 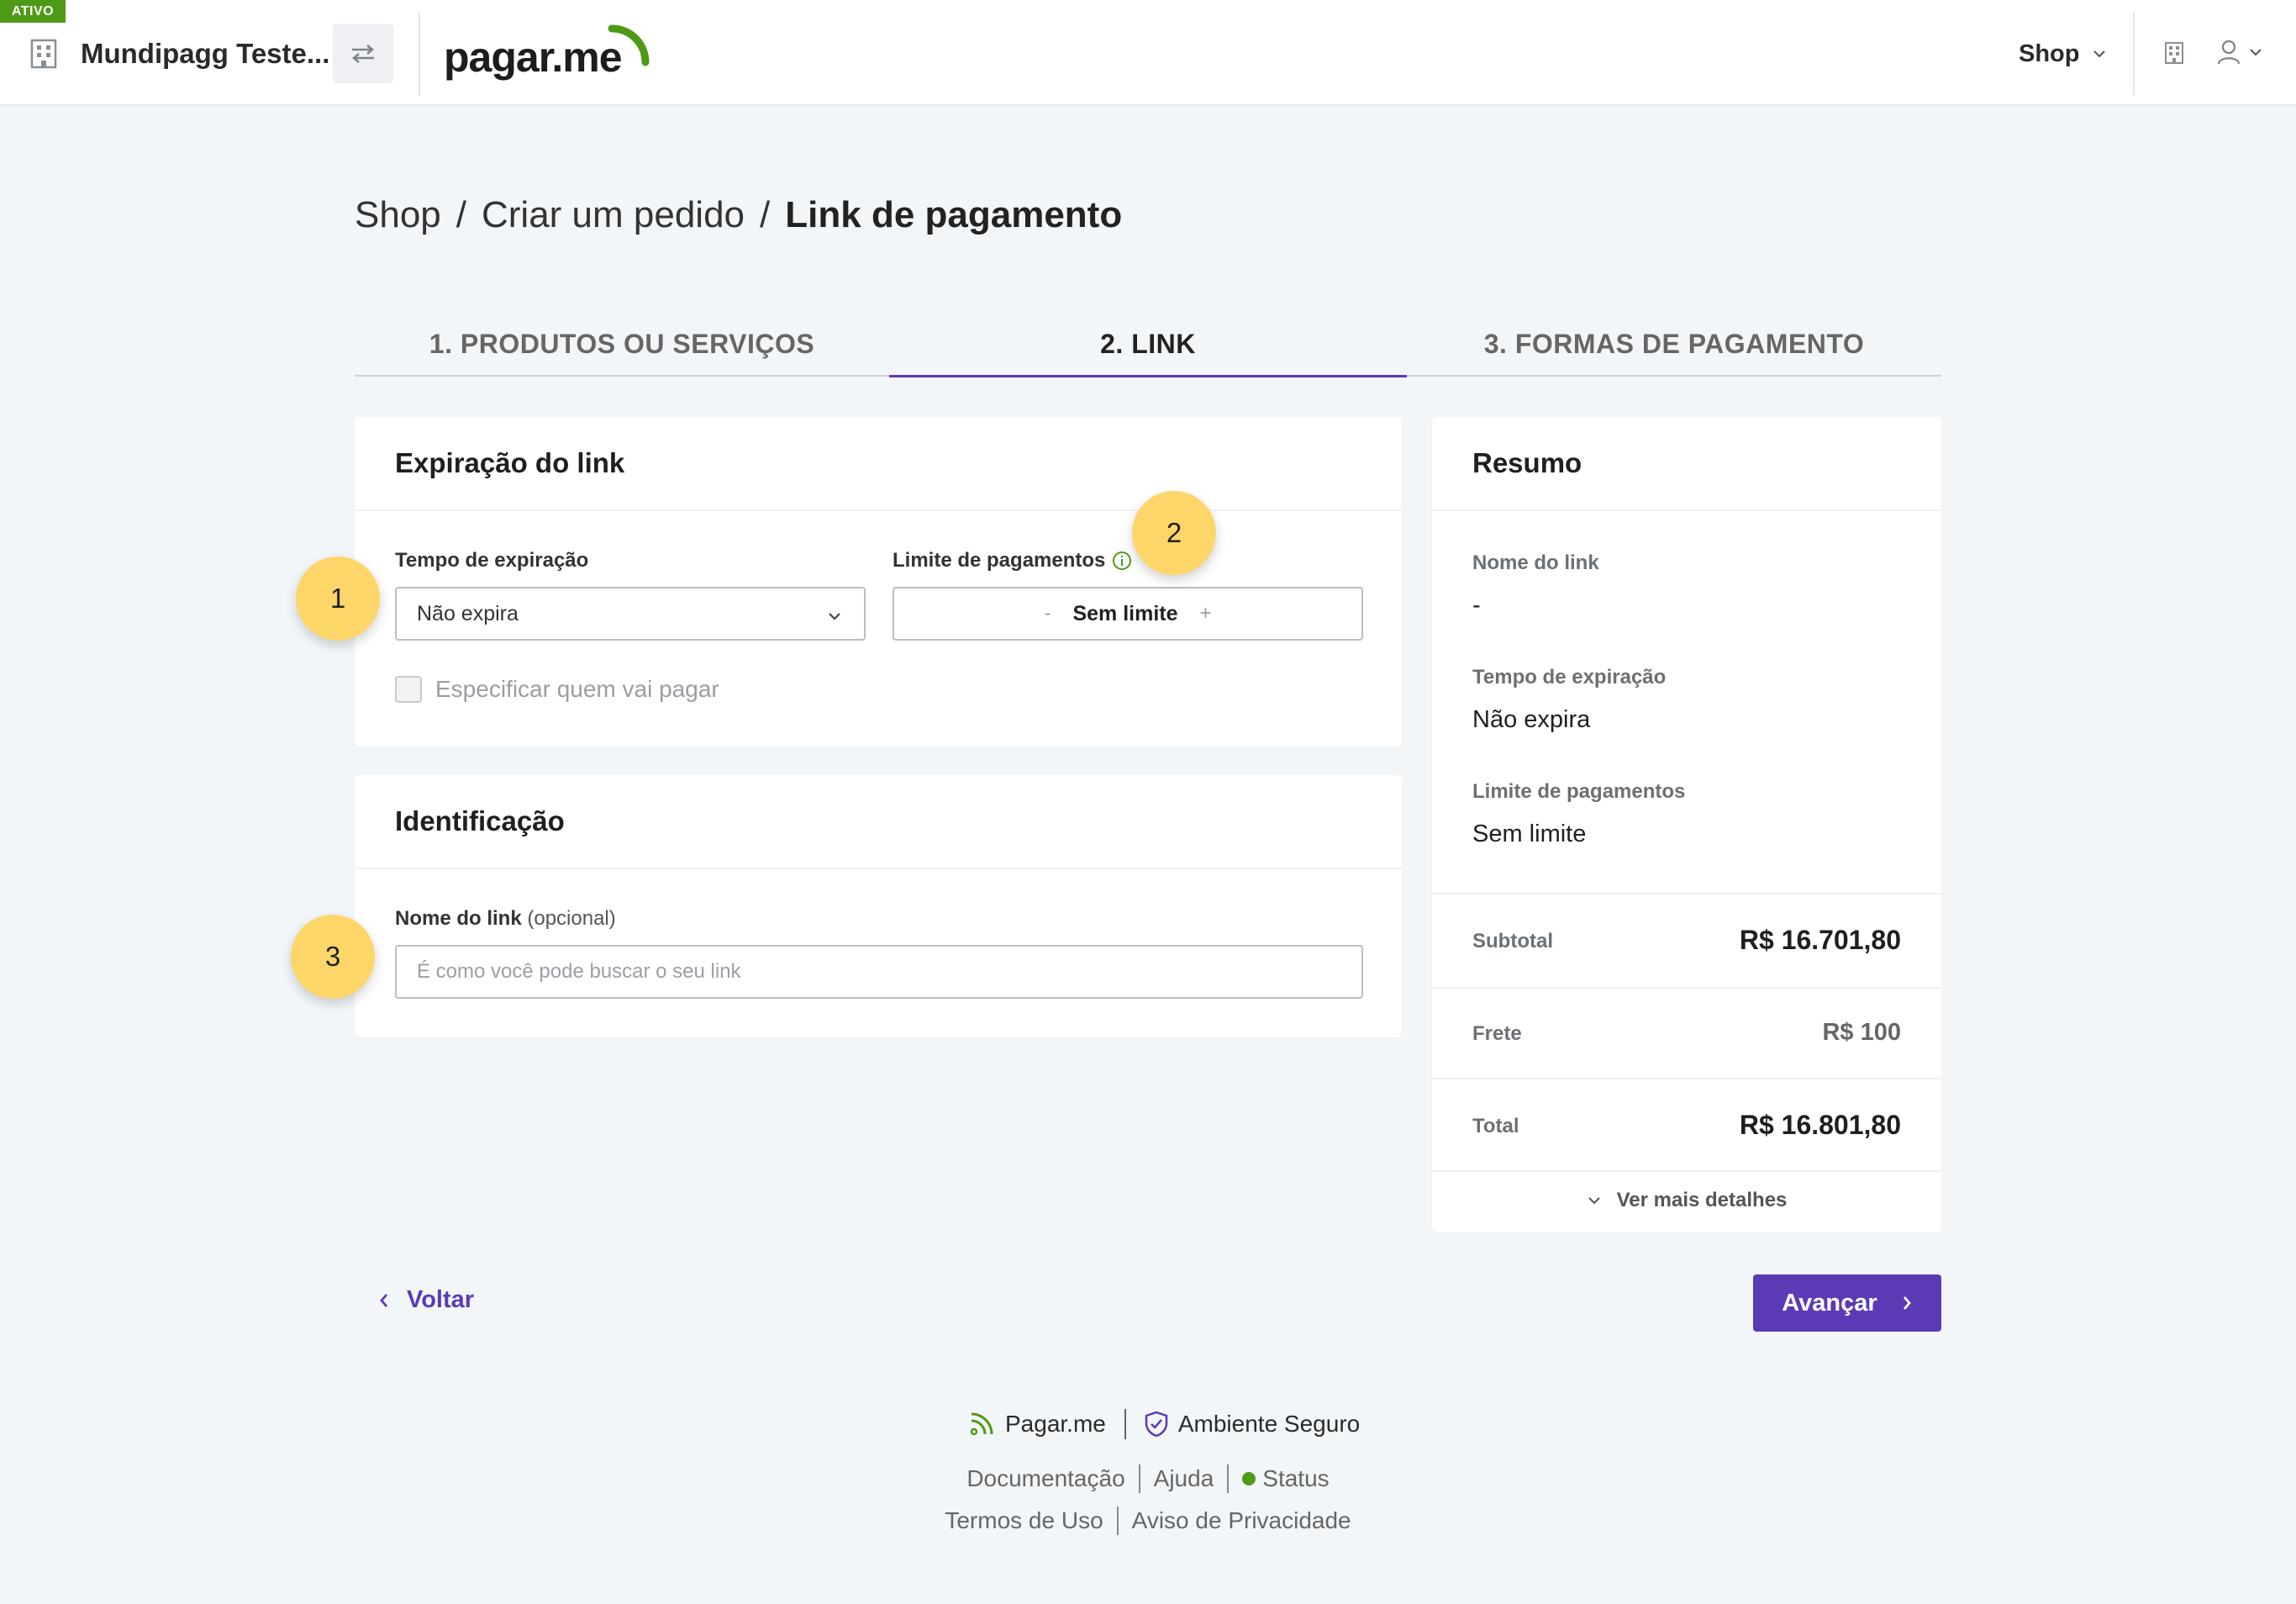 I want to click on decrement-button: -, so click(x=1047, y=613).